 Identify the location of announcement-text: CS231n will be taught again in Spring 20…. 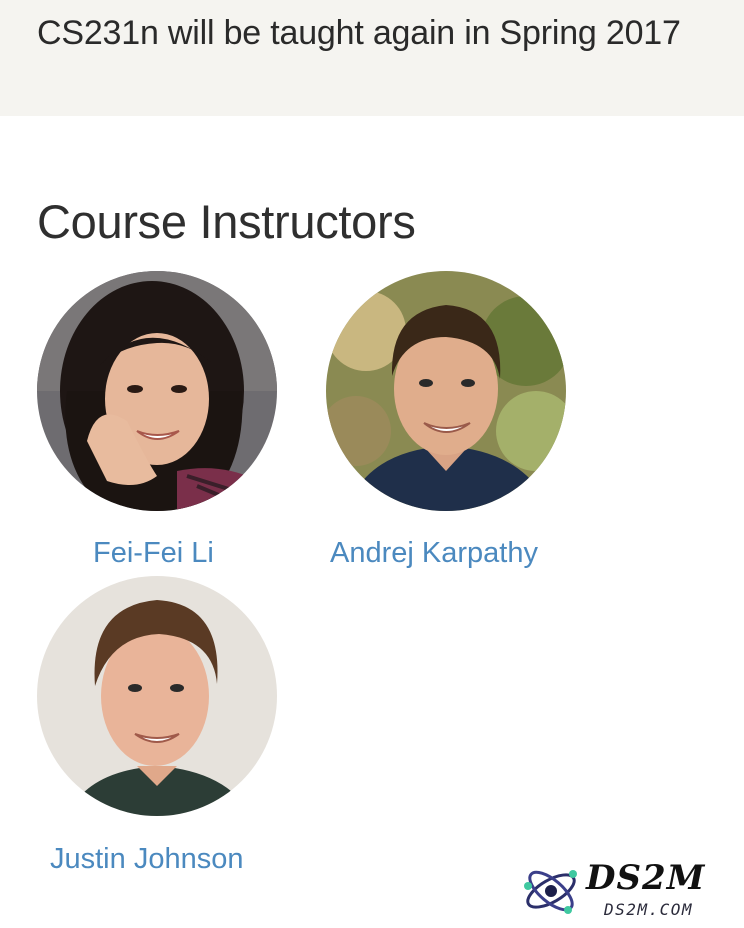
(359, 33).